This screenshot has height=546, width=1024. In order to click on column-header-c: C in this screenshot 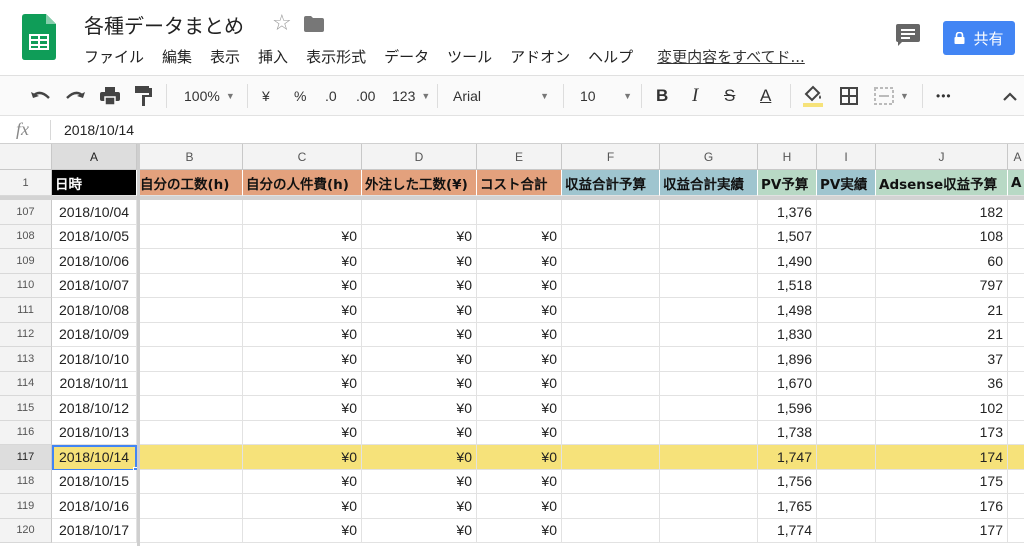, I will do `click(302, 157)`.